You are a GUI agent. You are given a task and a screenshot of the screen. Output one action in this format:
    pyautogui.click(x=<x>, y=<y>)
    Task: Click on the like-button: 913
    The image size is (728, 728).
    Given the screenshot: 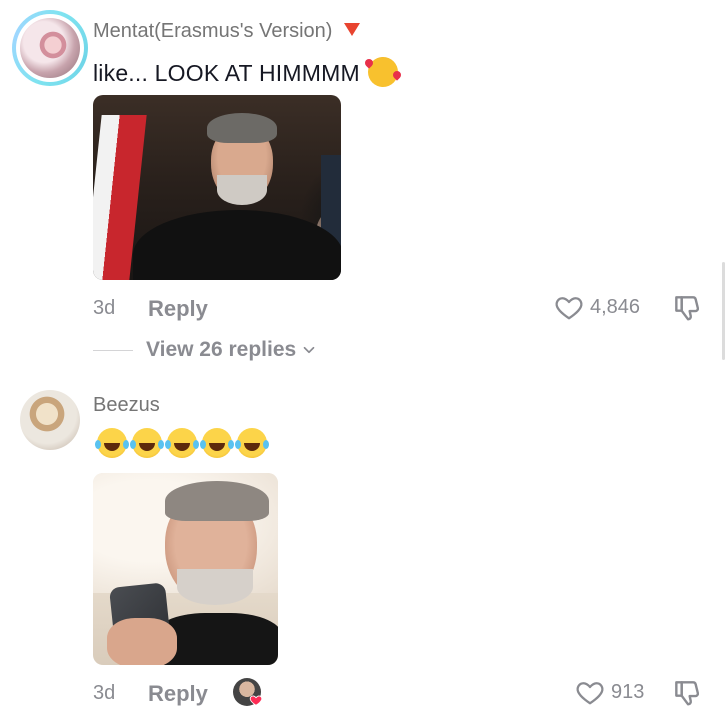 What is the action you would take?
    pyautogui.click(x=609, y=692)
    